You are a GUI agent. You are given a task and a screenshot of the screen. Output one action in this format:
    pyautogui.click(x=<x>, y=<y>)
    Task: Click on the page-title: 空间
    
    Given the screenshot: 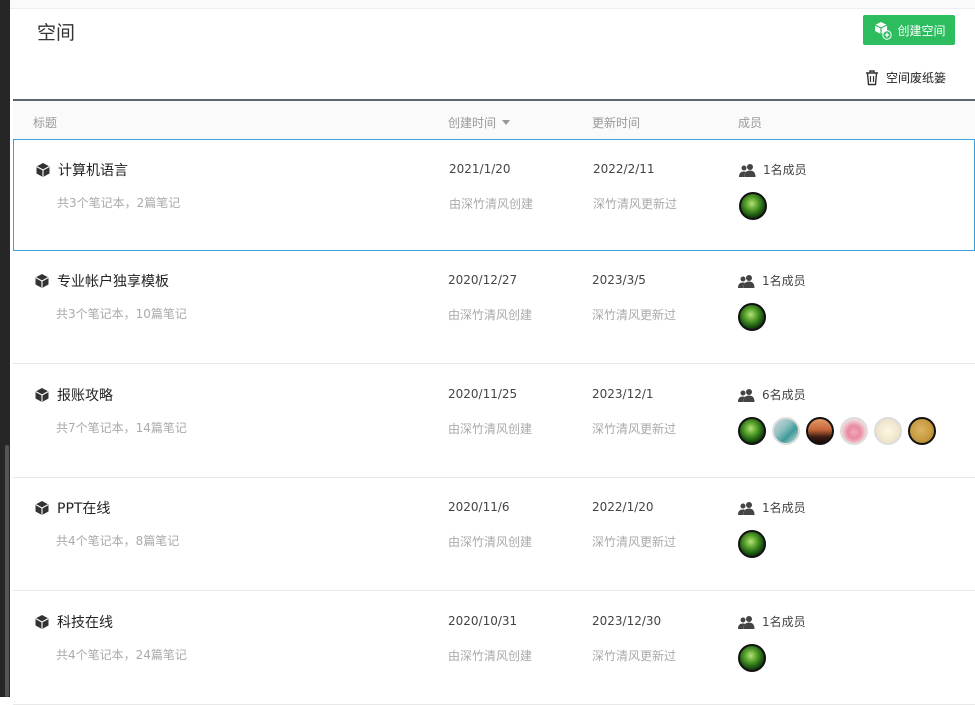 What is the action you would take?
    pyautogui.click(x=56, y=33)
    